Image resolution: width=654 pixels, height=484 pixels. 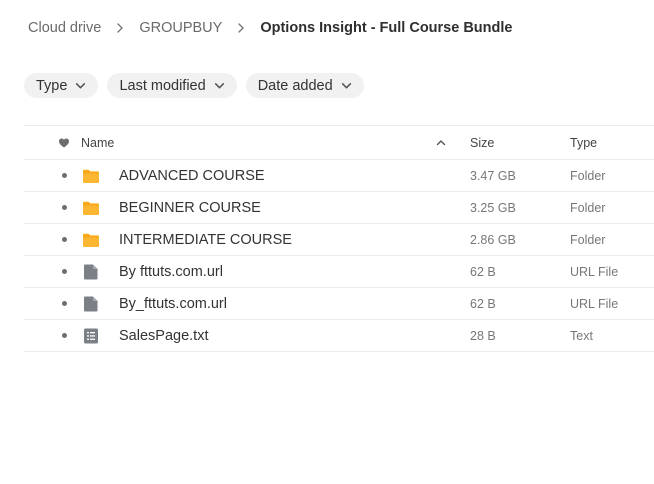 What do you see at coordinates (180, 28) in the screenshot?
I see `breadcrumb-groupbuy: GROUPBUY` at bounding box center [180, 28].